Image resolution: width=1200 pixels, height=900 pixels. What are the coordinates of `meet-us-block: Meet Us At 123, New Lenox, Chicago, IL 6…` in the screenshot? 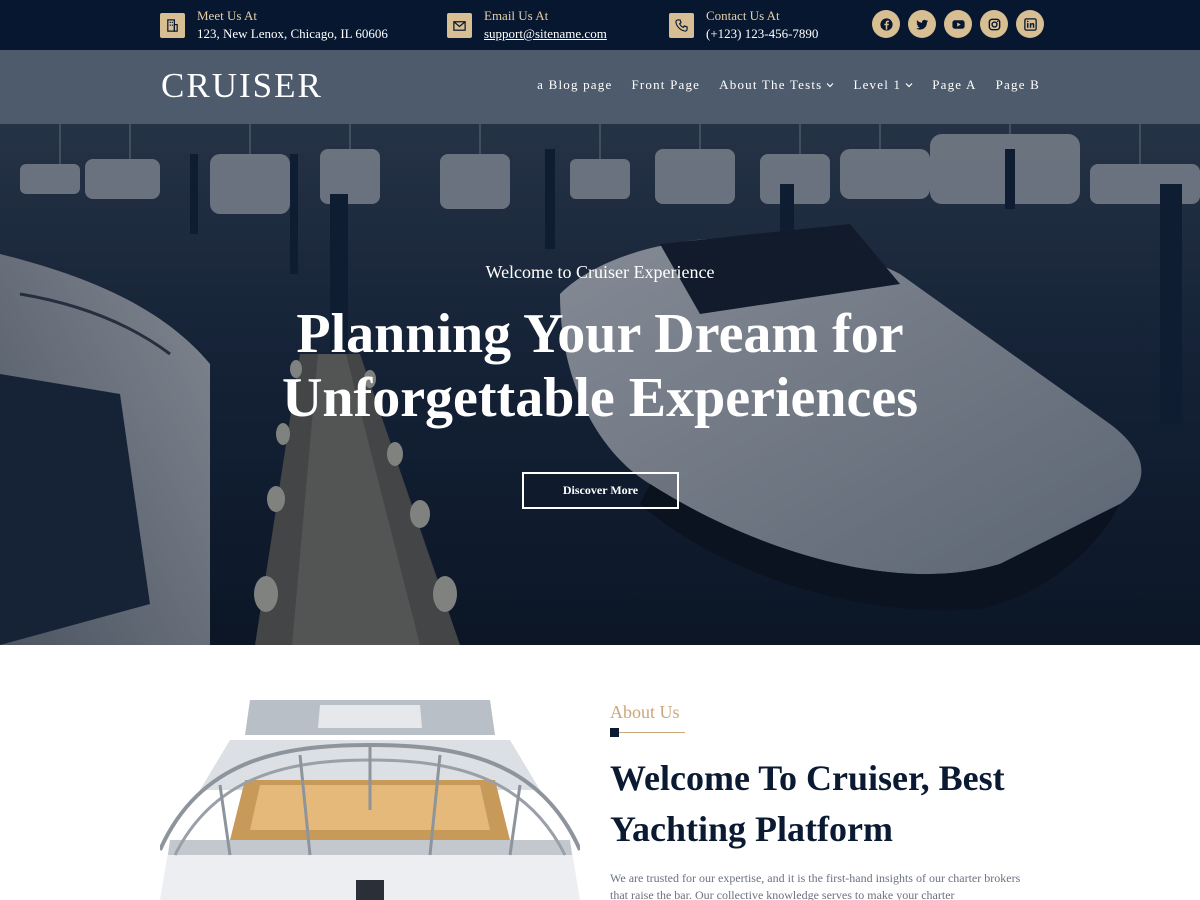 It's located at (274, 25).